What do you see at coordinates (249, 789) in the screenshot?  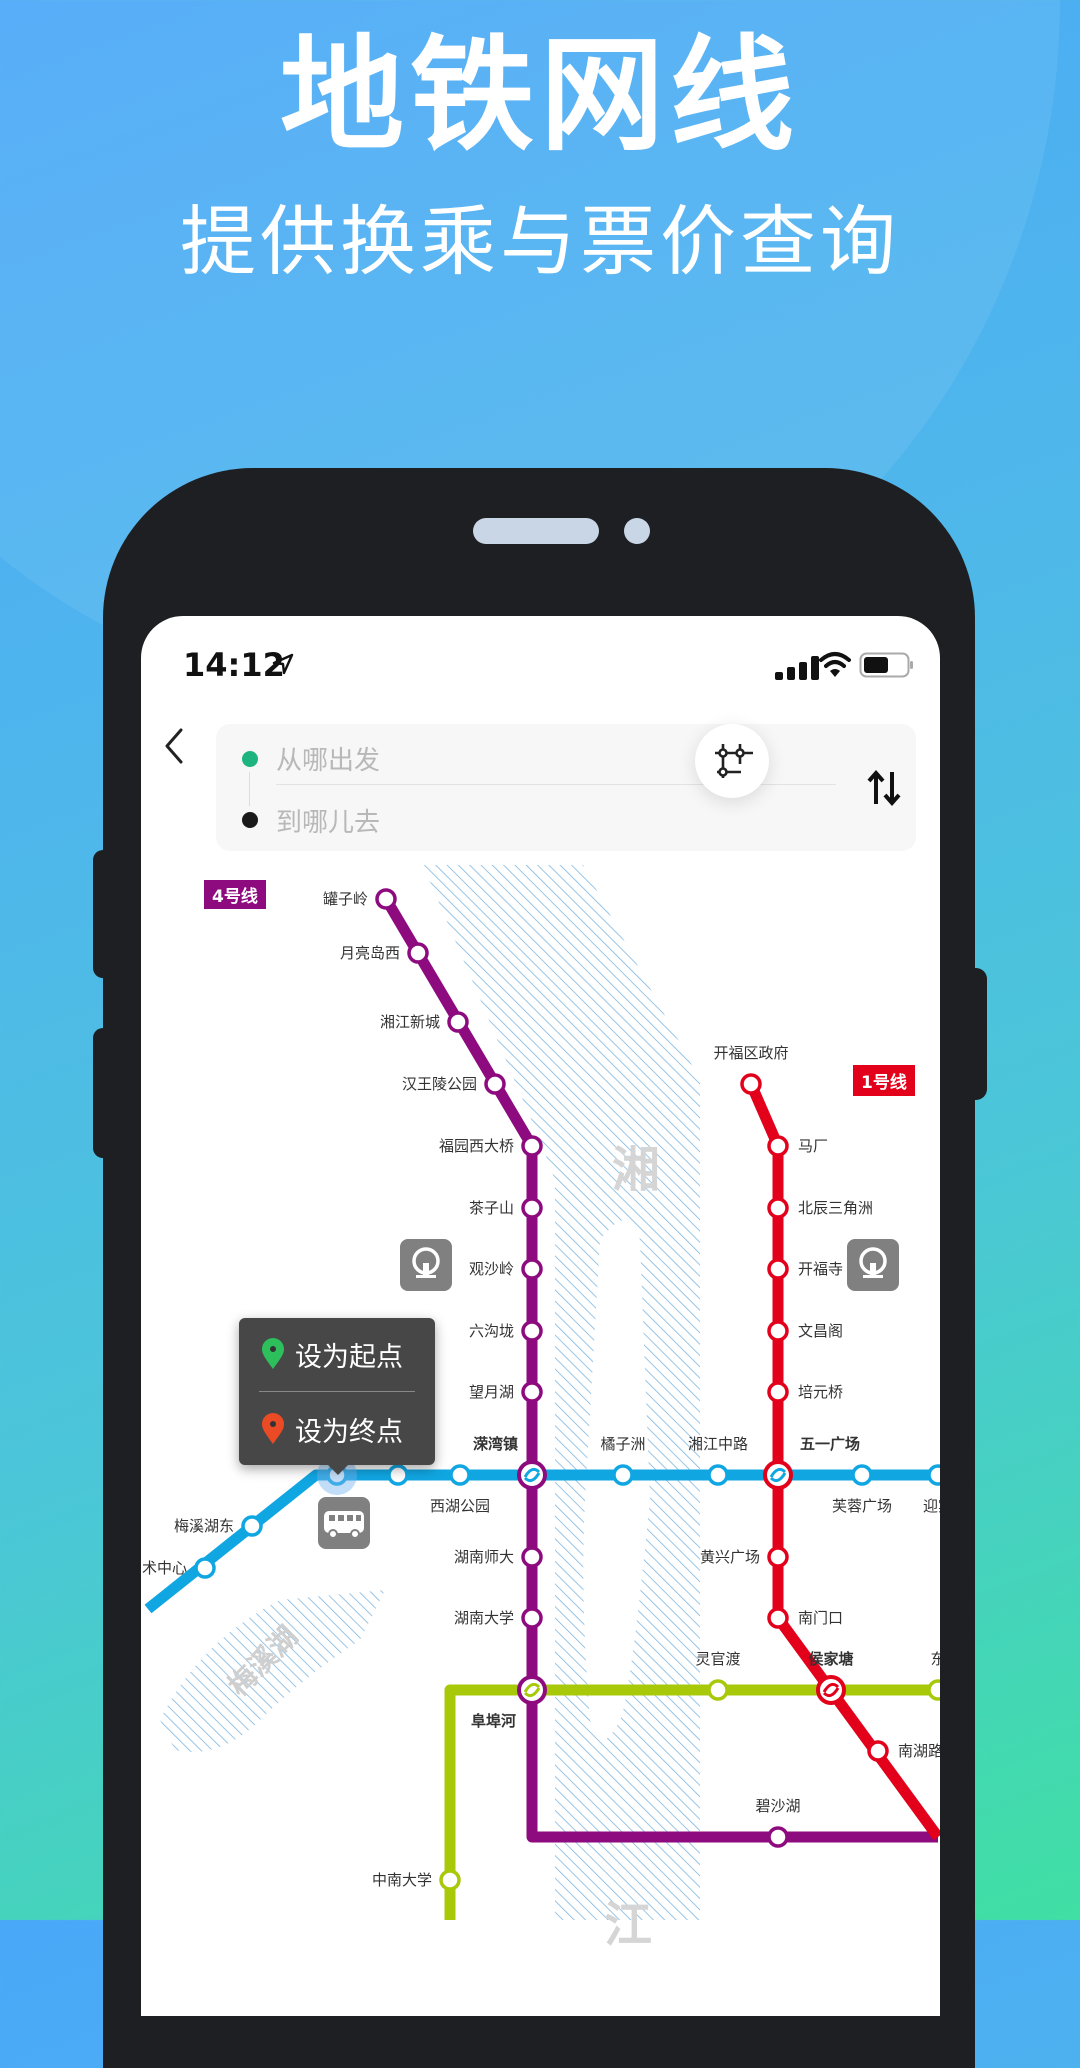 I see `connector-line` at bounding box center [249, 789].